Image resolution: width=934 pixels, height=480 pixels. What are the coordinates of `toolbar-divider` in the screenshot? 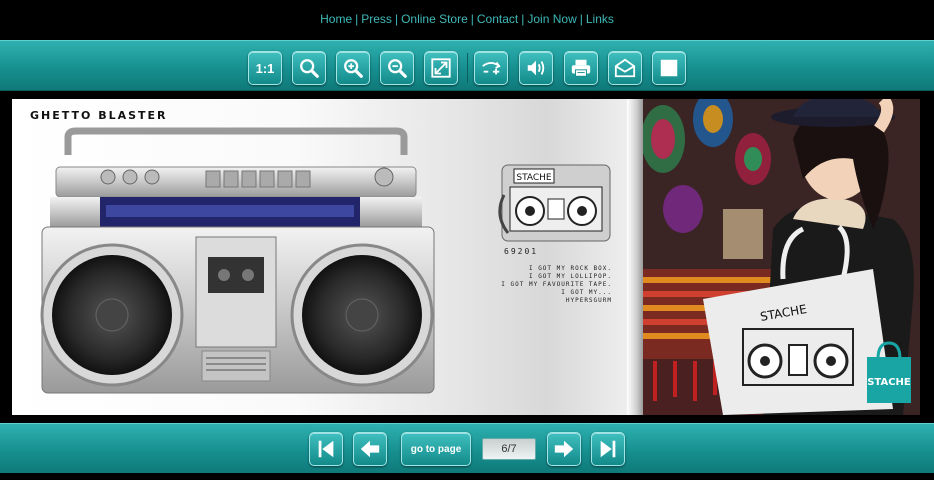 It's located at (467, 68).